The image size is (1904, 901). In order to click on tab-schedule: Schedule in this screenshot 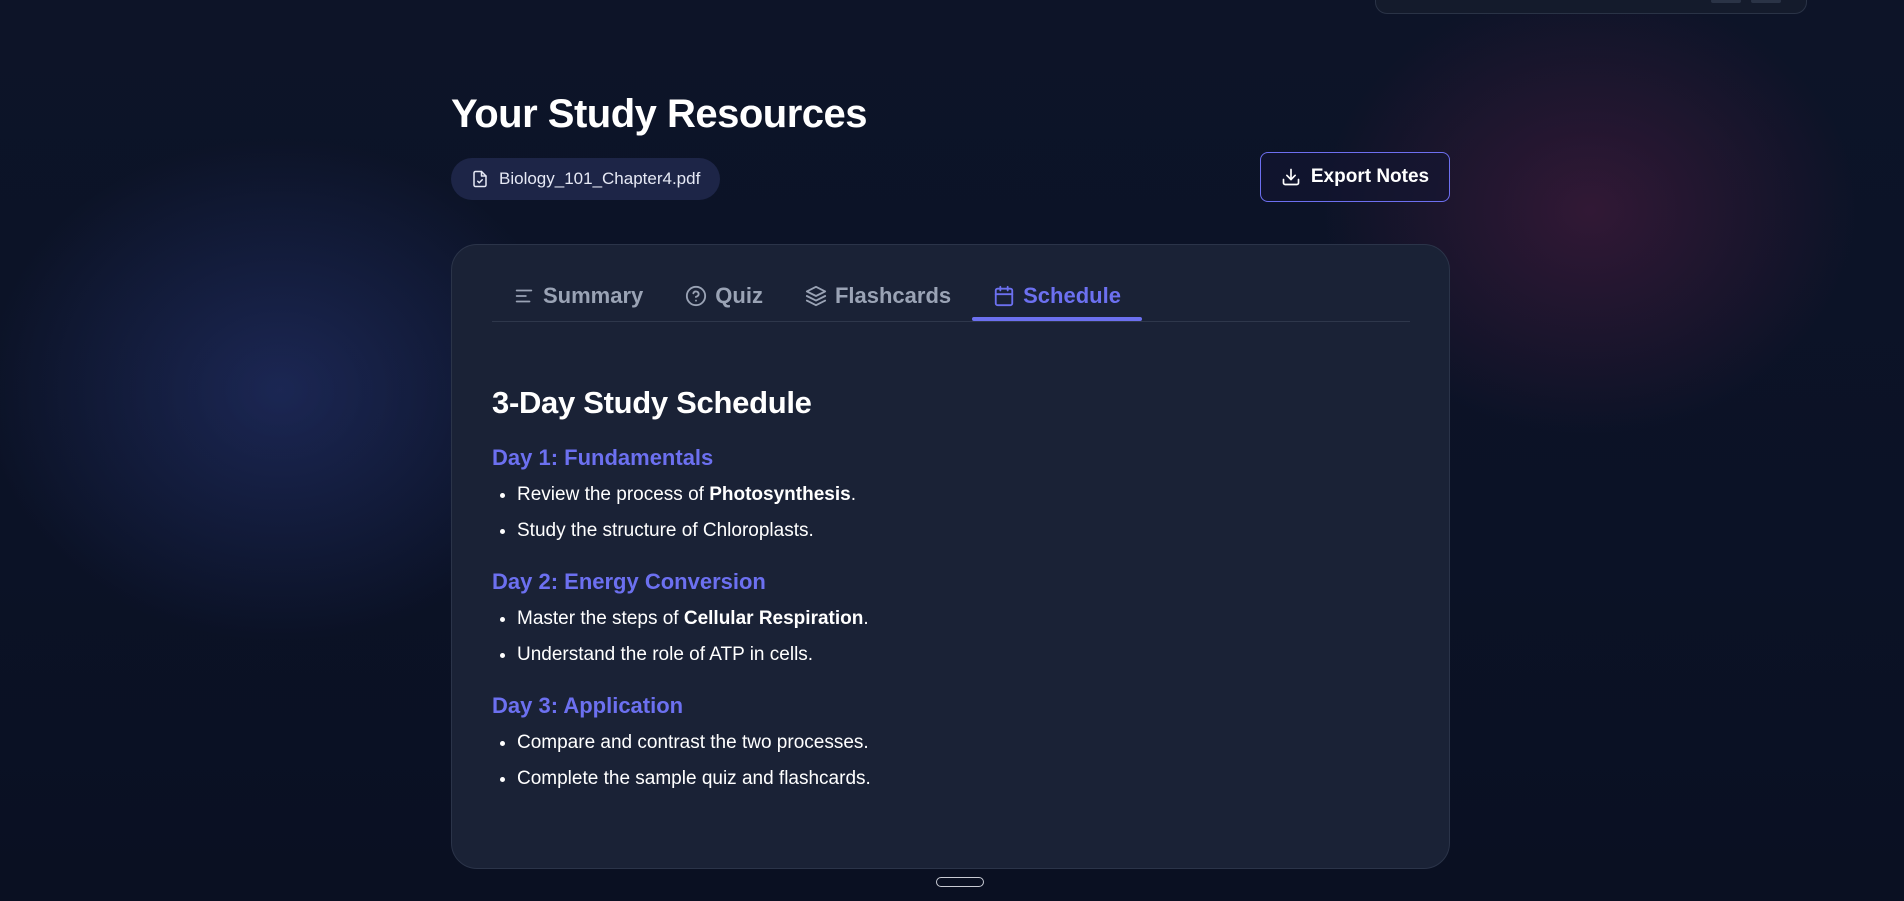, I will do `click(1057, 297)`.